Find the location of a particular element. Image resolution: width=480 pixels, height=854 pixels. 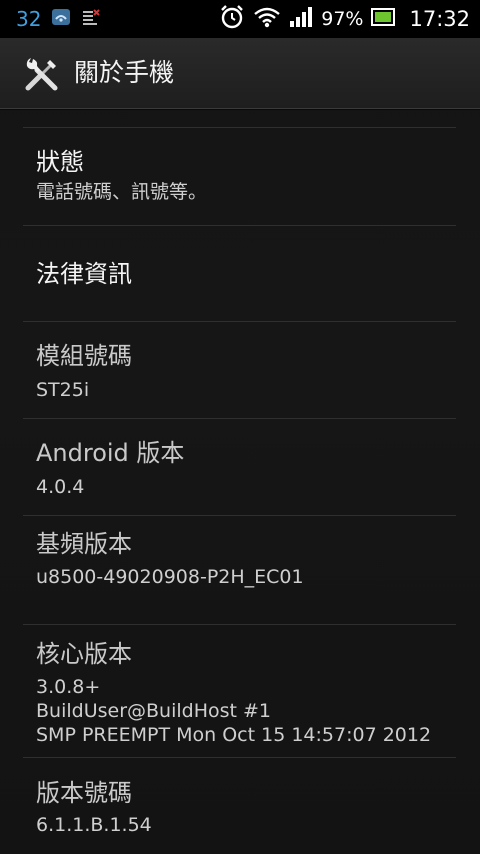

action-bar: 關於手機 is located at coordinates (240, 73).